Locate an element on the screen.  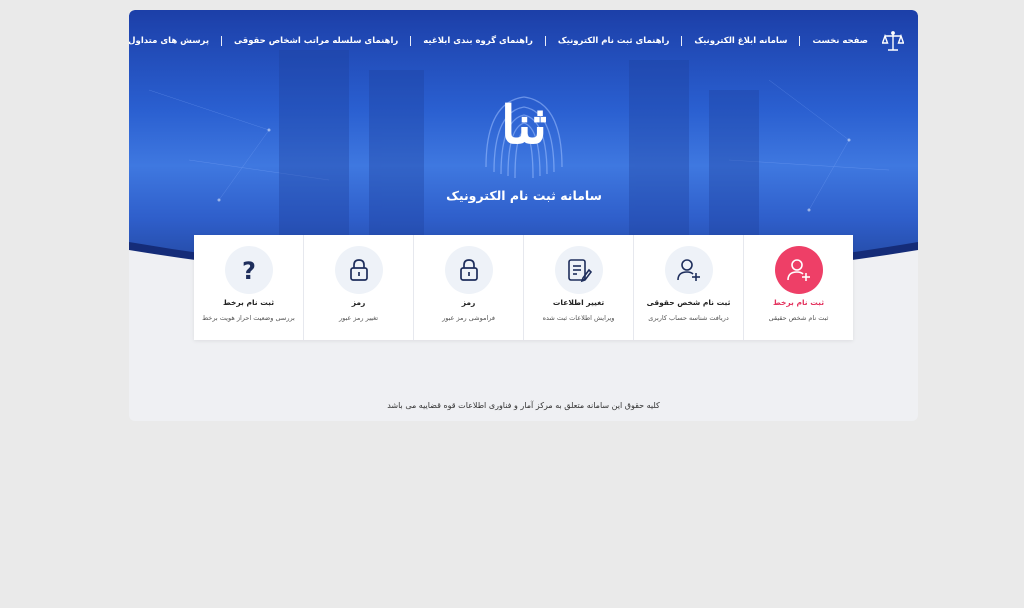
card-subtitle: فراموشی رمز عبور is located at coordinates (468, 318).